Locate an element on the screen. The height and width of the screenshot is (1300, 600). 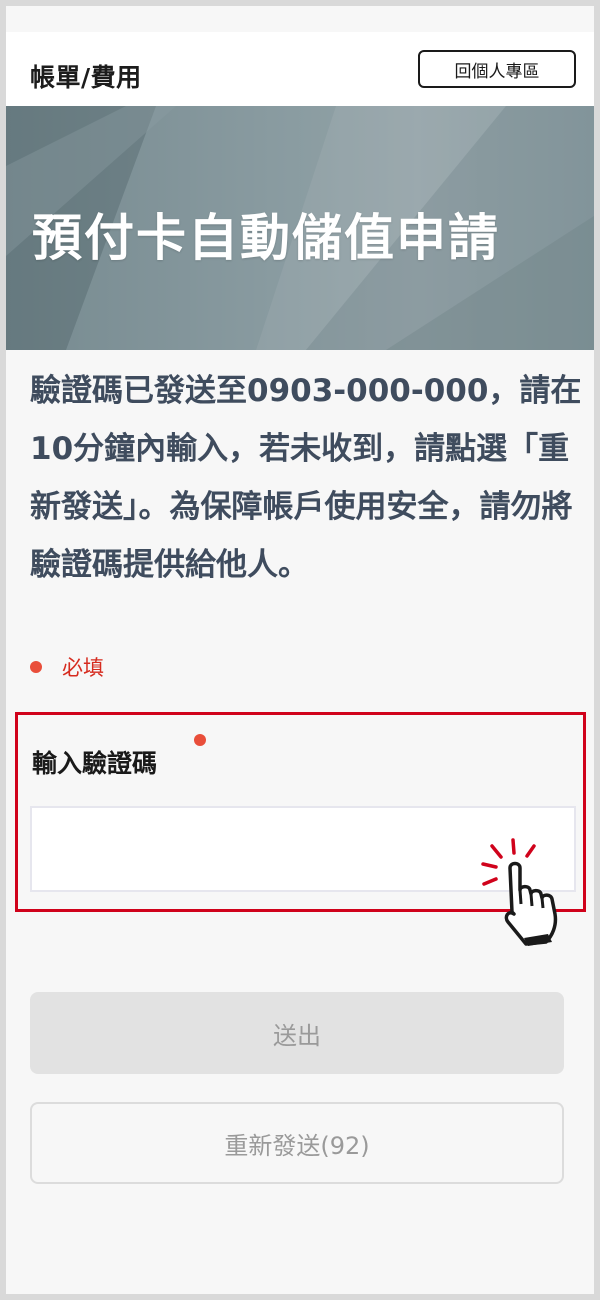
required-legend-label: 必填 is located at coordinates (83, 668).